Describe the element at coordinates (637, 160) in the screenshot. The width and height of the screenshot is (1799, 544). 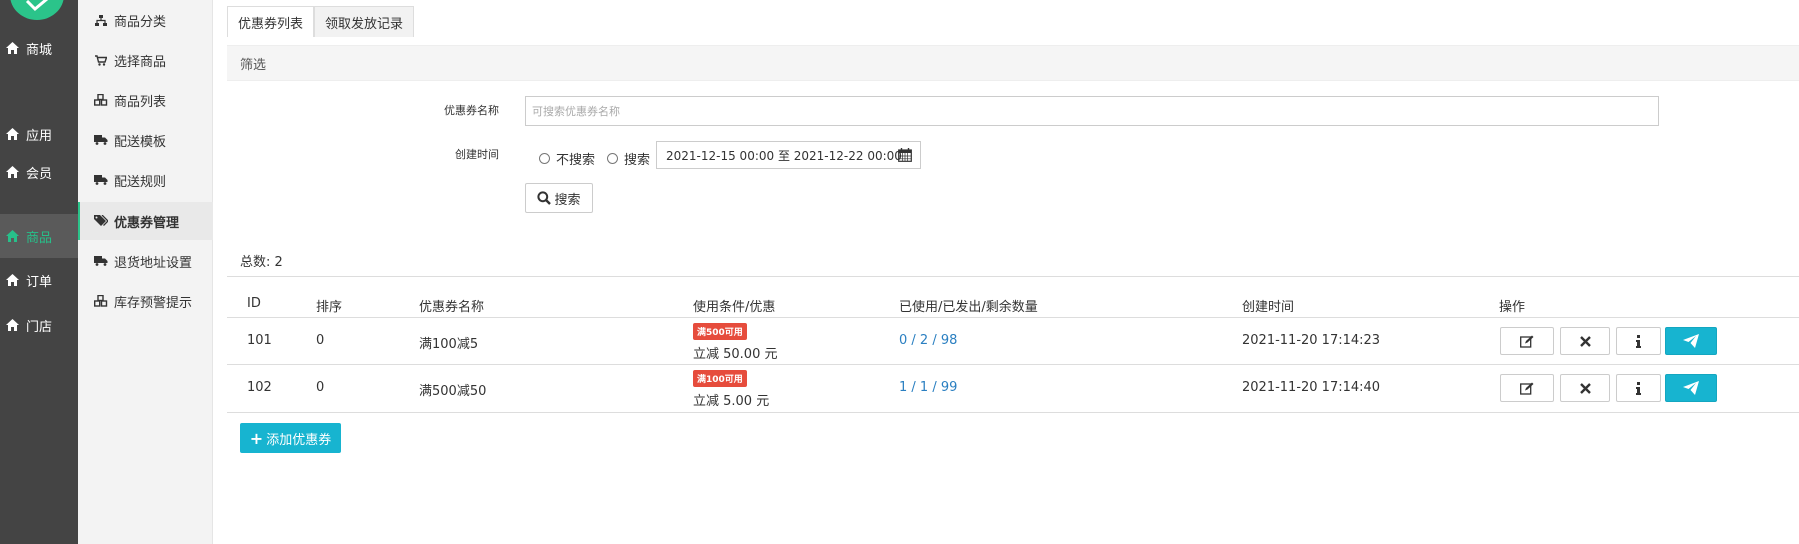
I see `radio-label: 搜索` at that location.